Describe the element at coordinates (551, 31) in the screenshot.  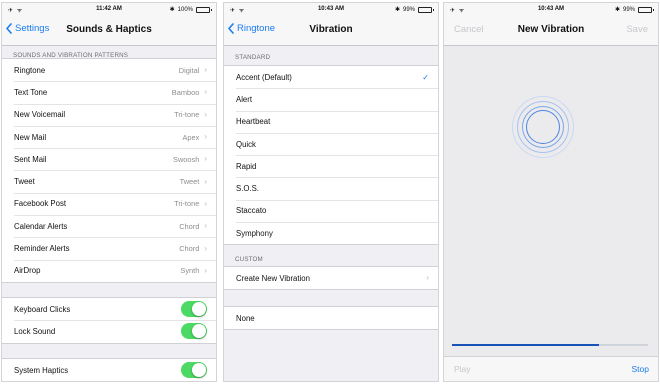
I see `navigation-bar: Cancel New Vibration Save` at that location.